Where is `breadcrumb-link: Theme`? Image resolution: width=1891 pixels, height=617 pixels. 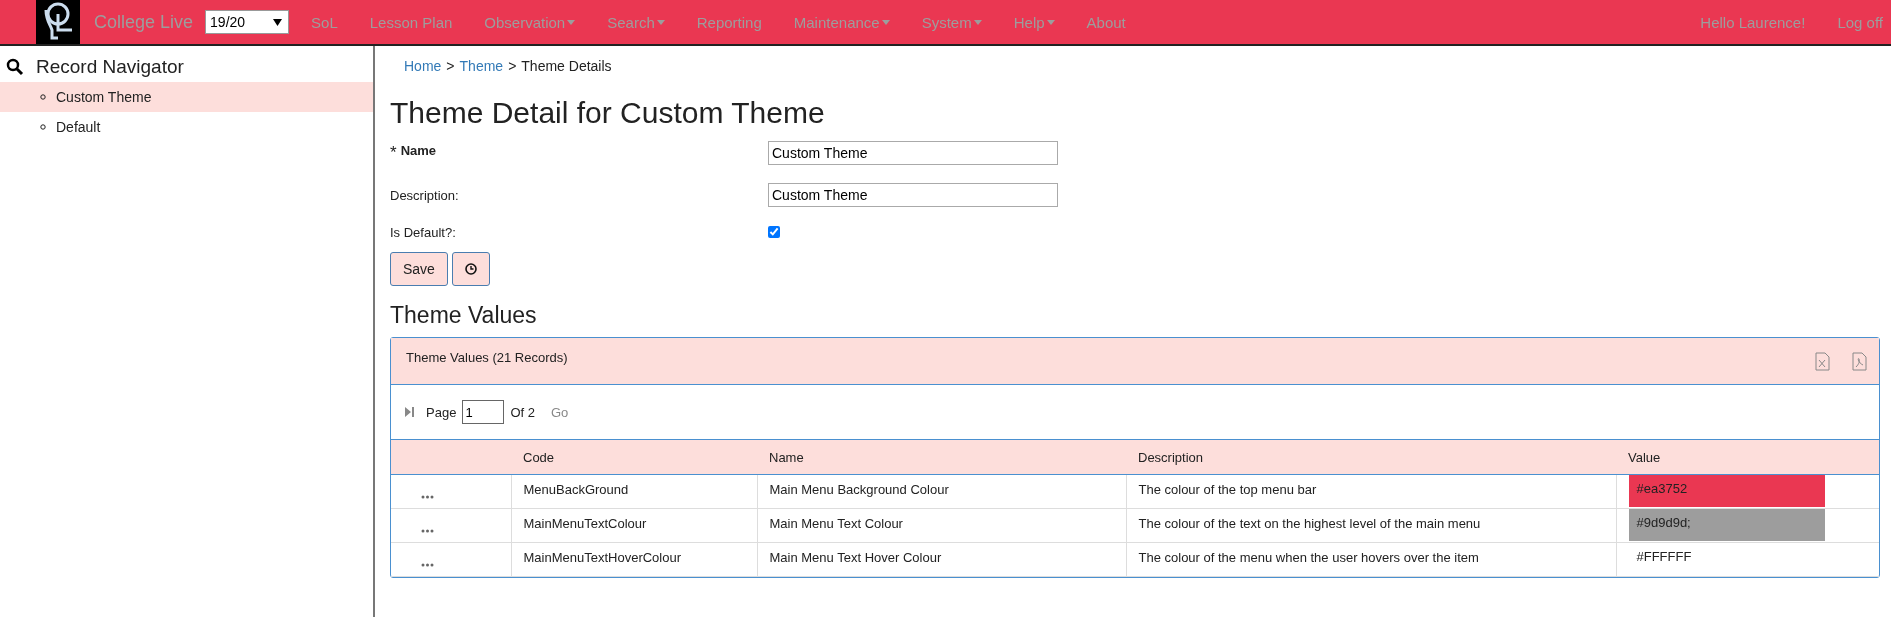
breadcrumb-link: Theme is located at coordinates (481, 66).